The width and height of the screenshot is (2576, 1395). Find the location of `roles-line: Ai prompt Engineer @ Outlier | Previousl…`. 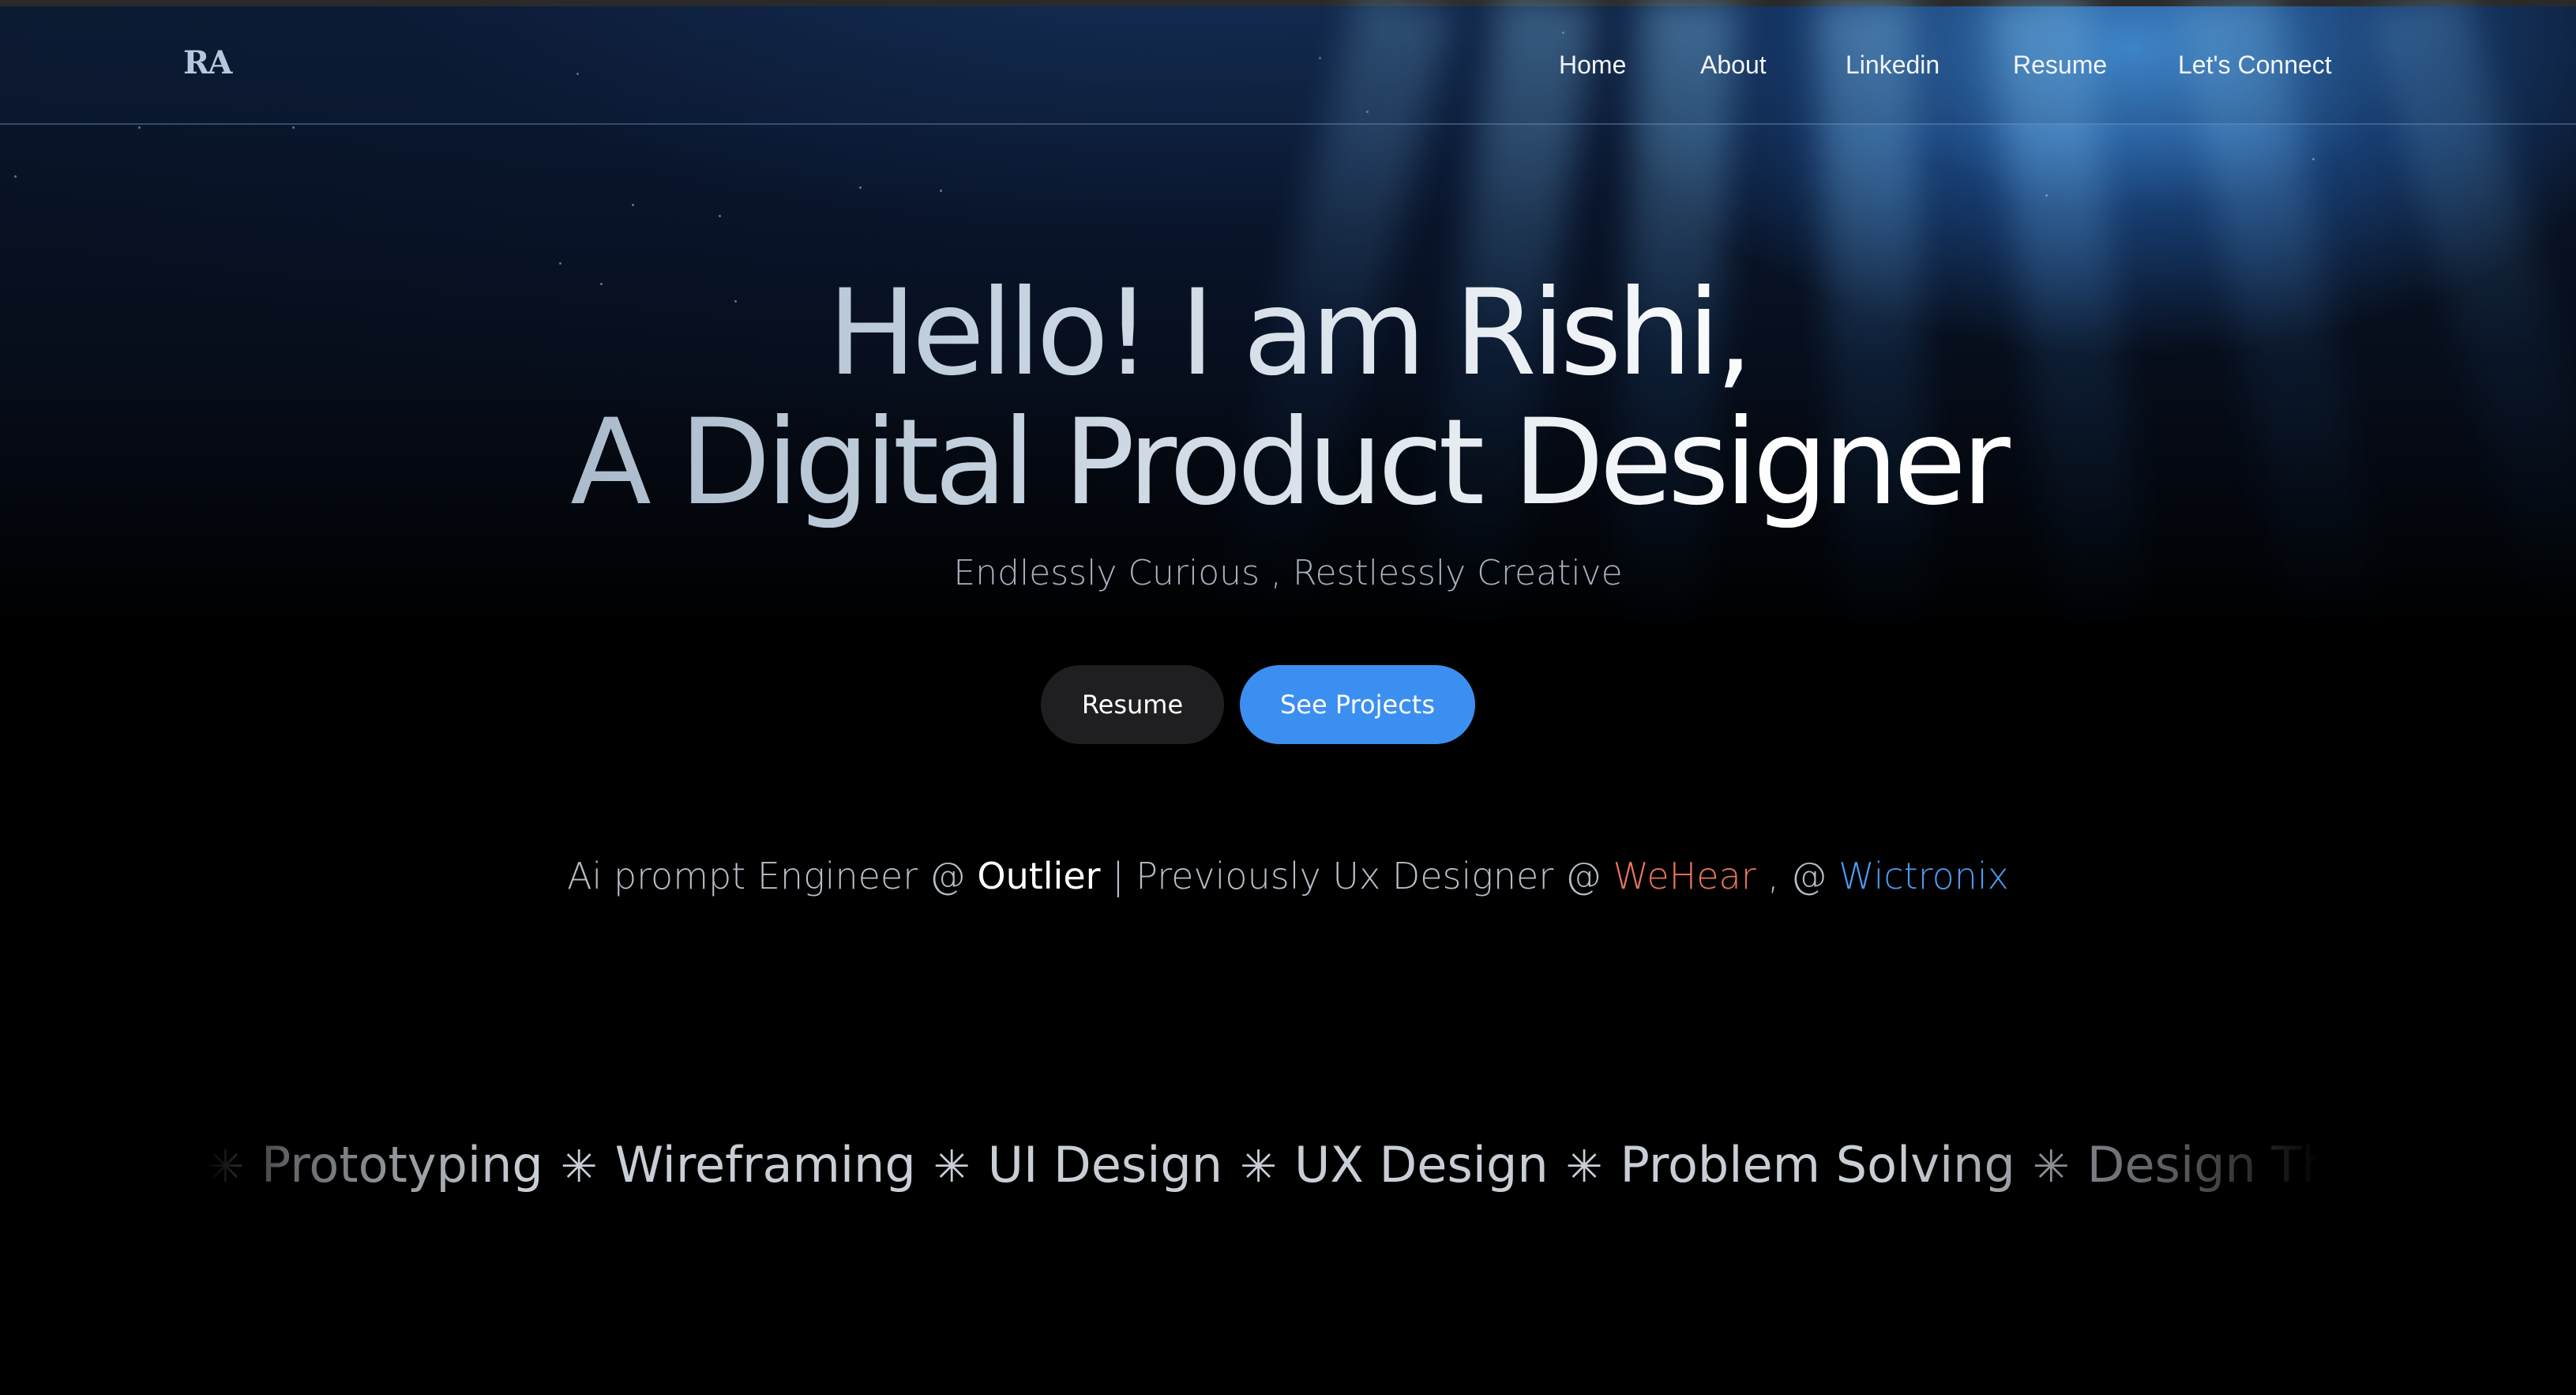

roles-line: Ai prompt Engineer @ Outlier | Previousl… is located at coordinates (1288, 876).